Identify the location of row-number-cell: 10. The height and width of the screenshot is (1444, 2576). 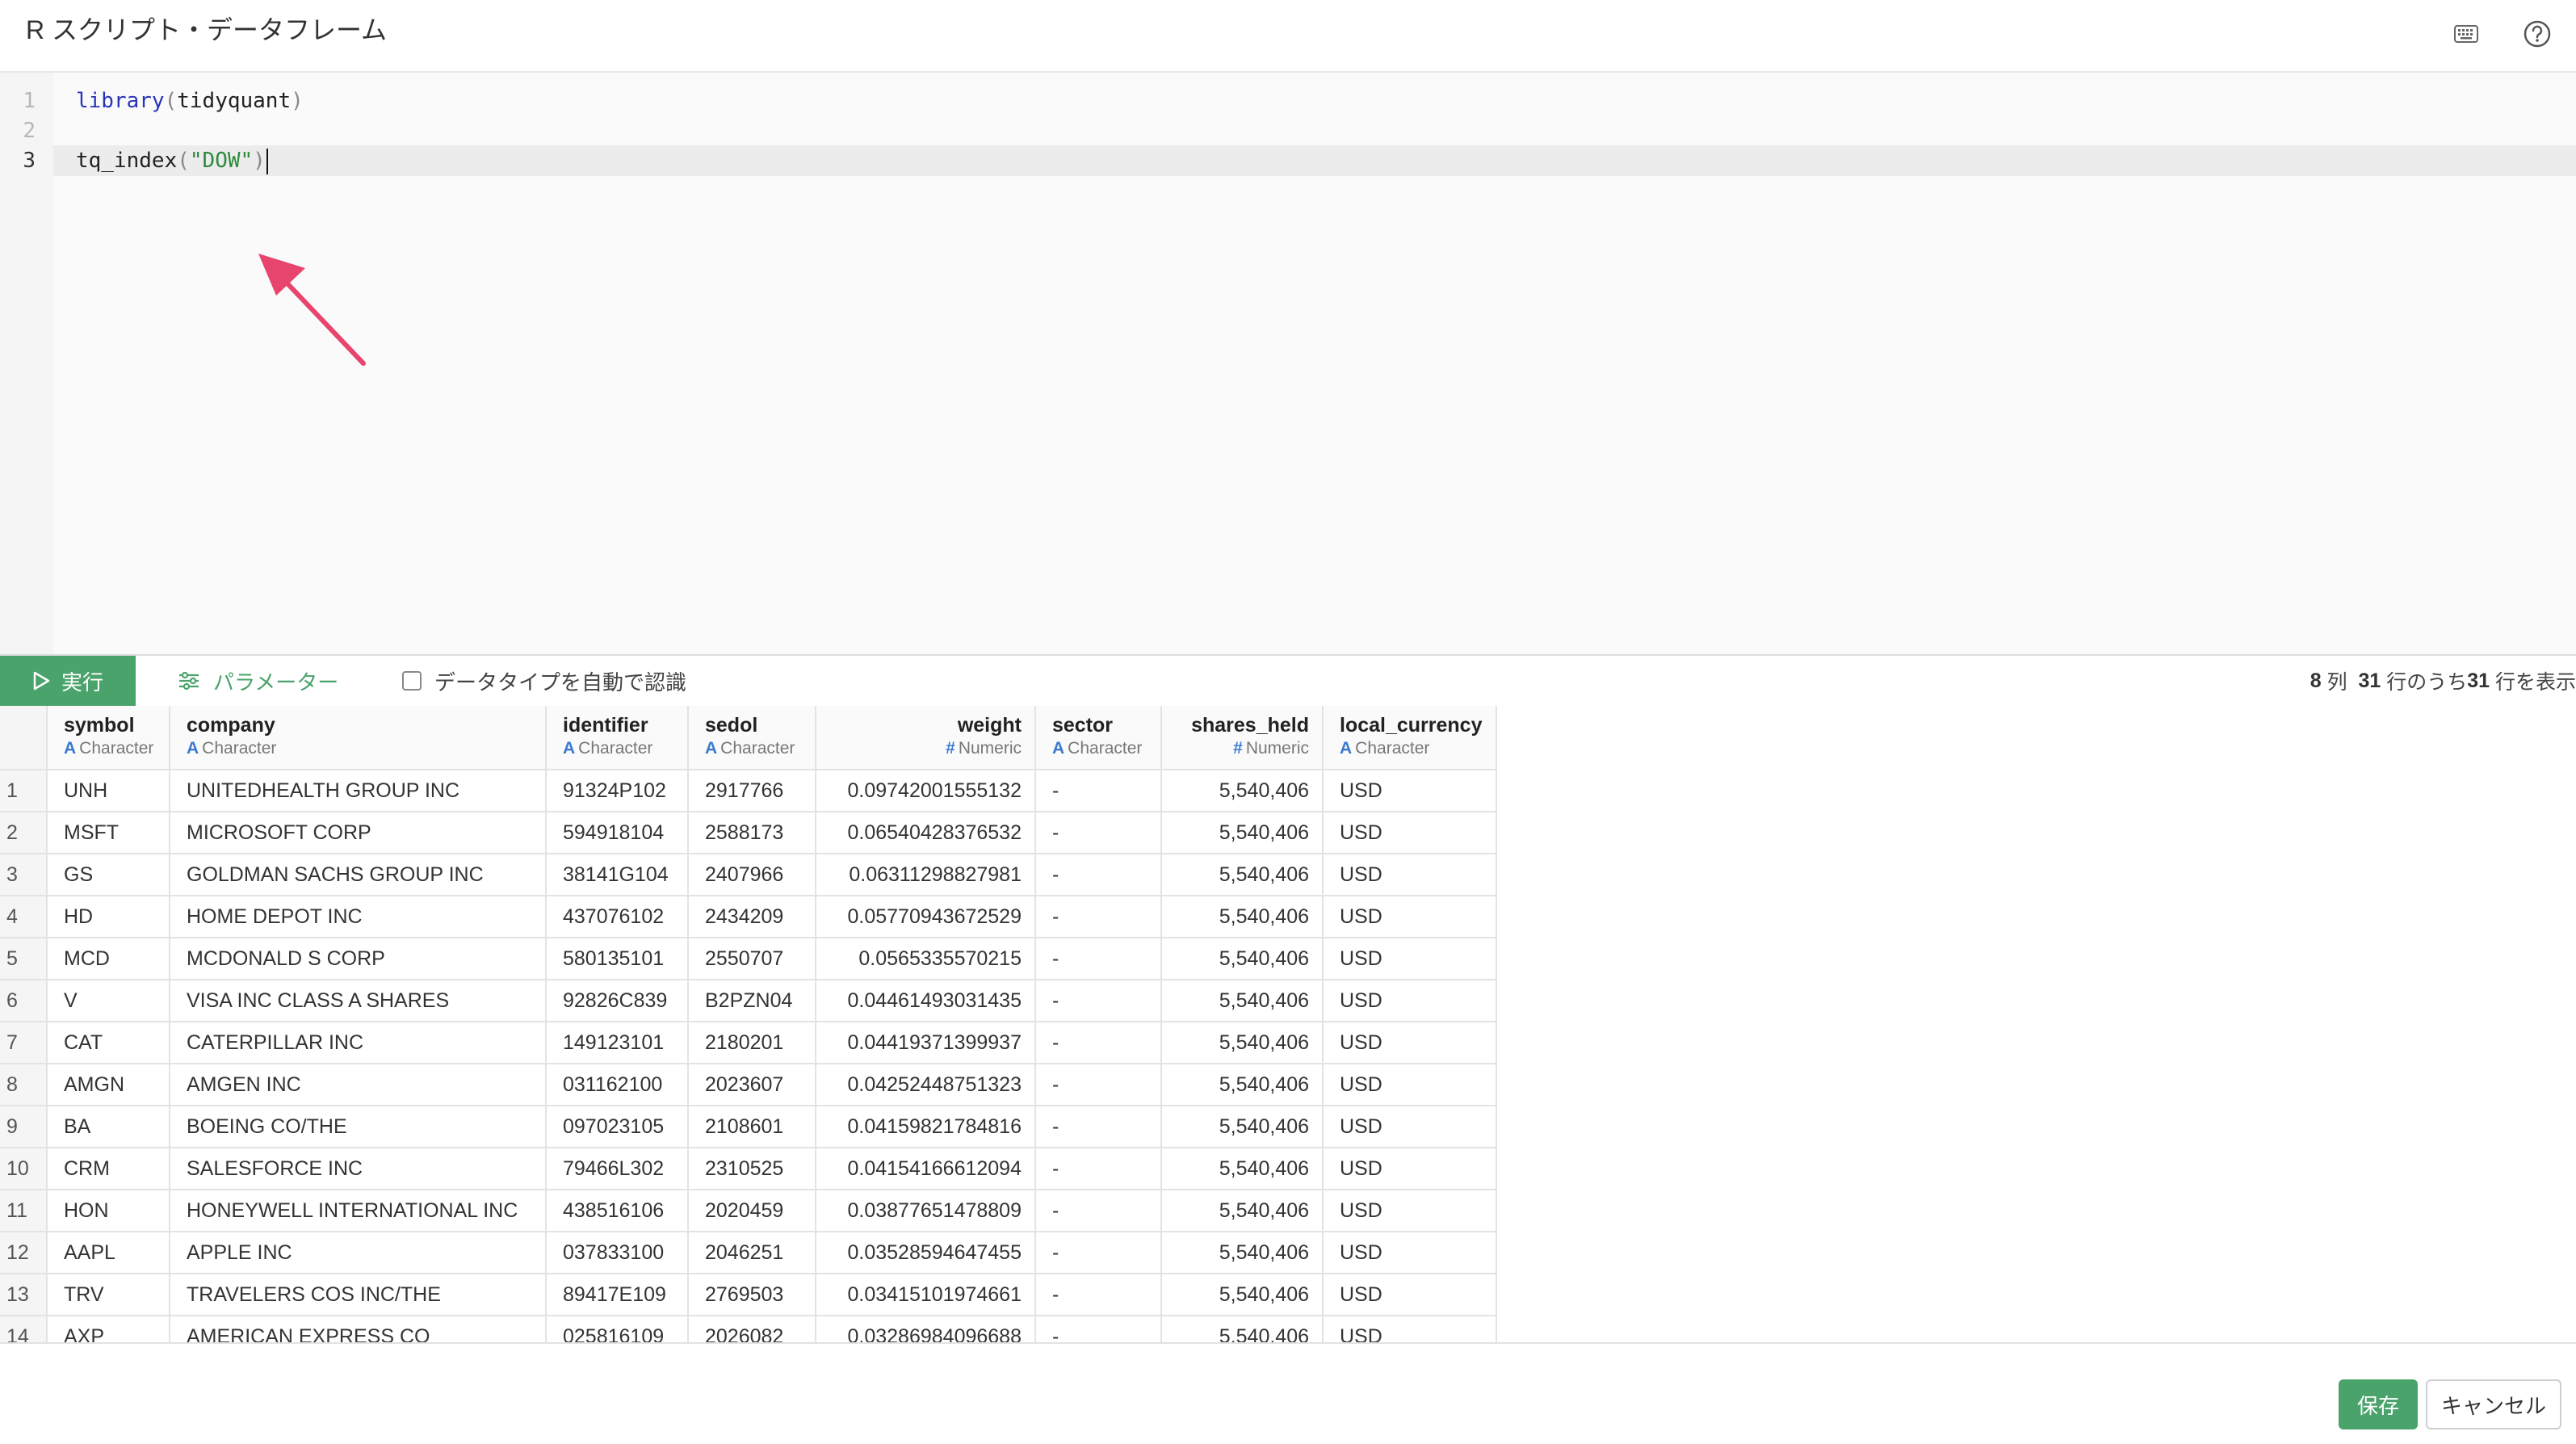
(24, 1169).